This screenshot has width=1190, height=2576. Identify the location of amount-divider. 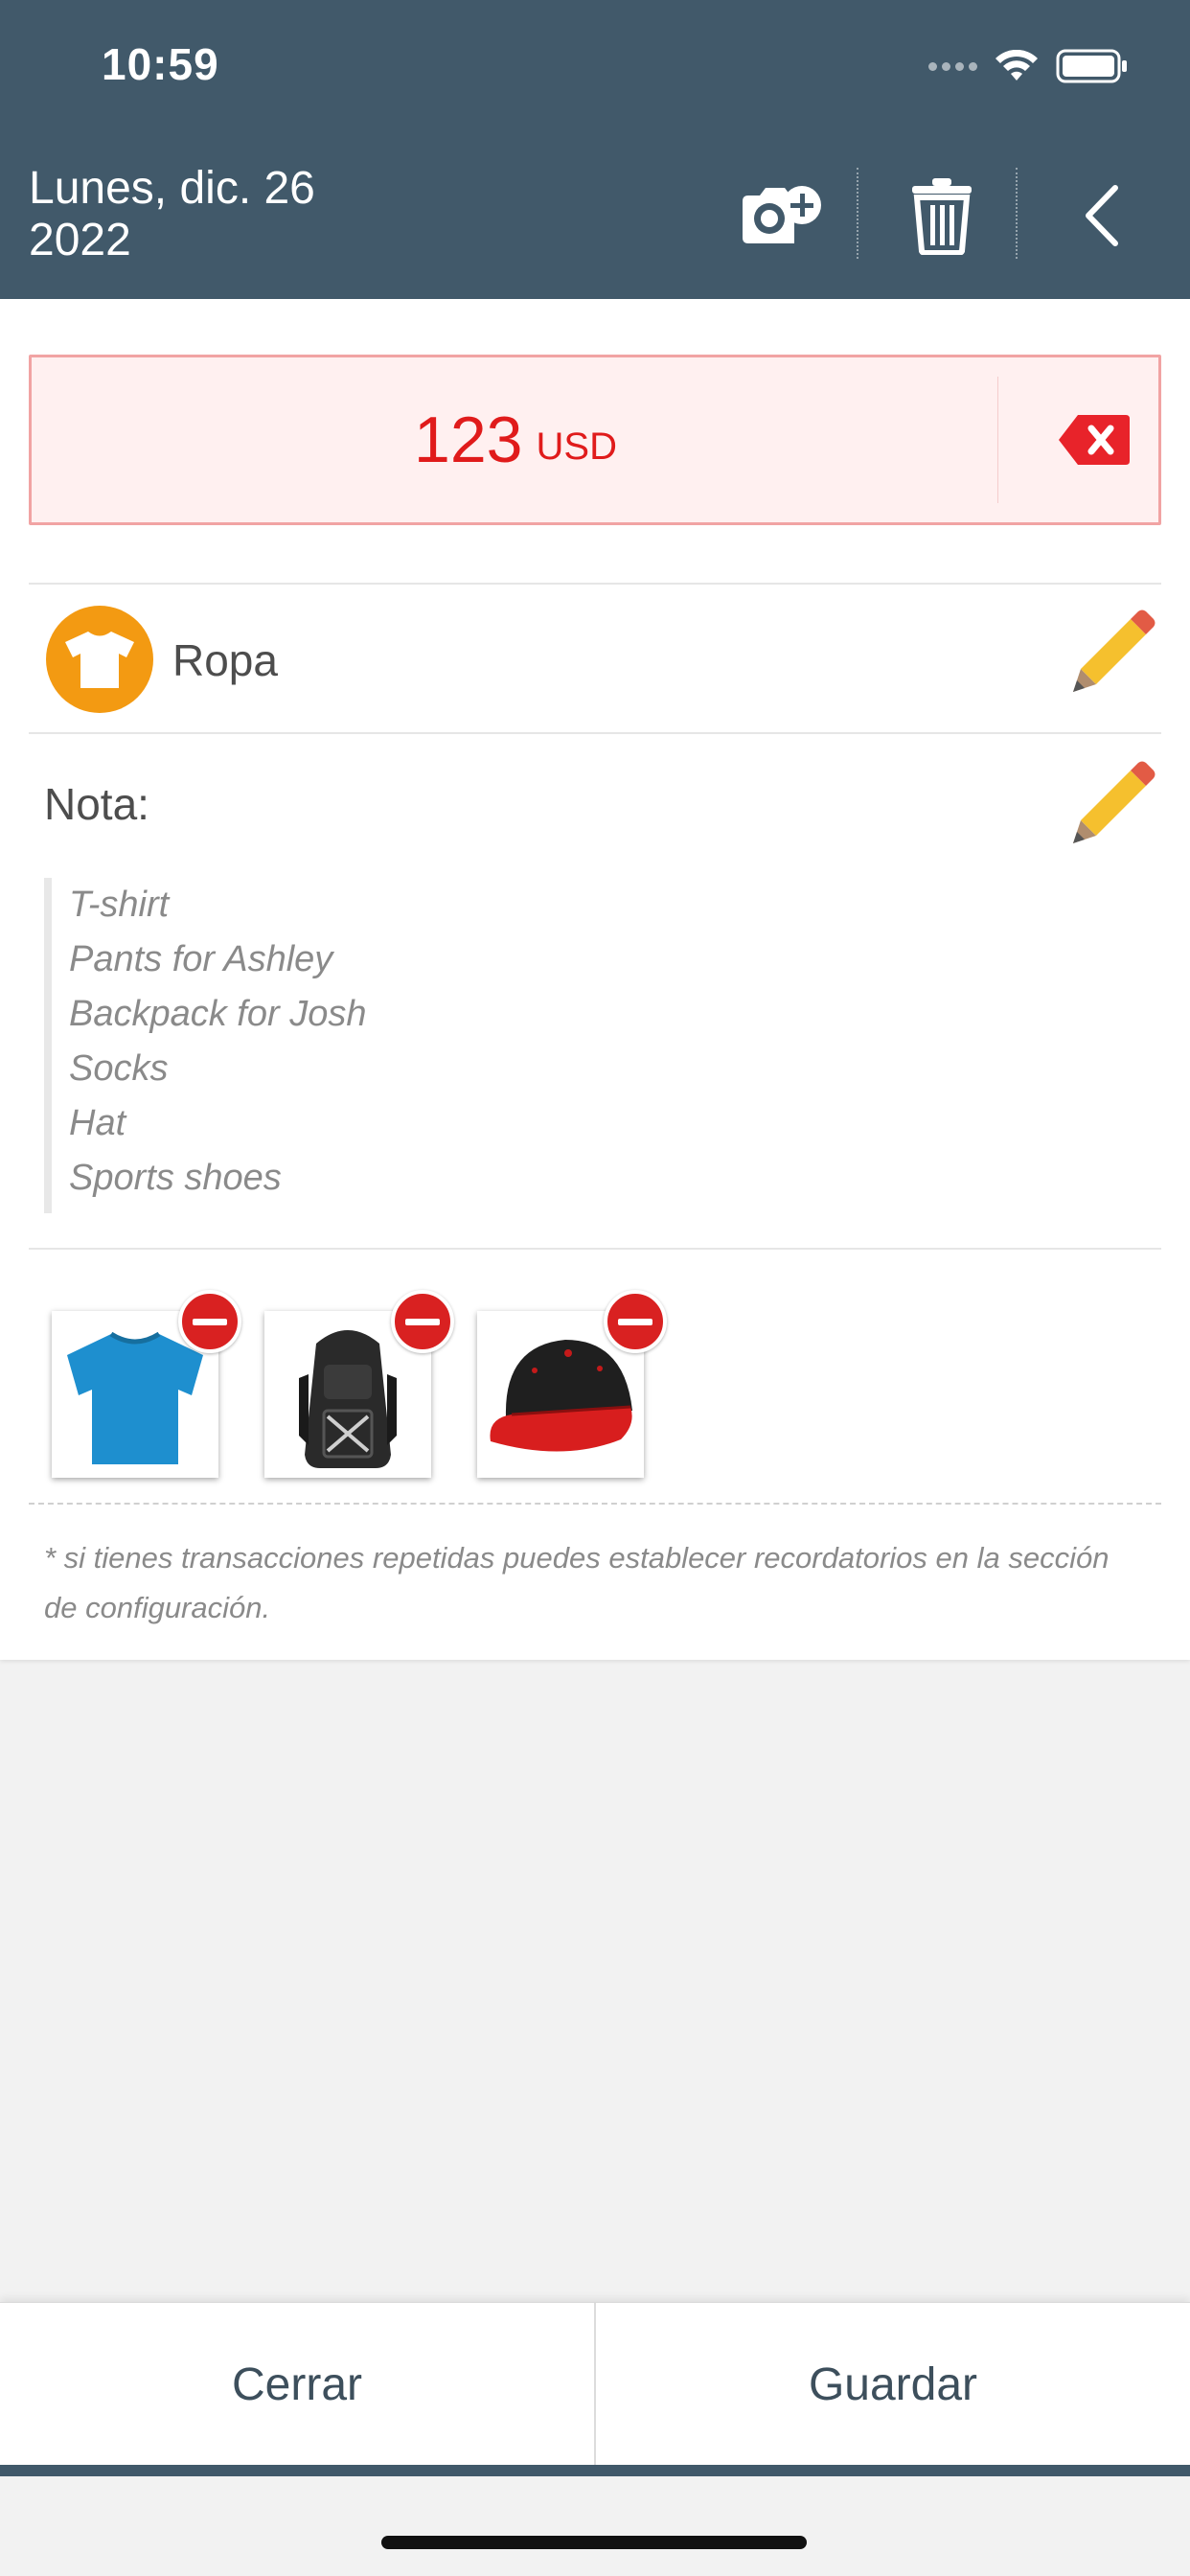
(998, 440).